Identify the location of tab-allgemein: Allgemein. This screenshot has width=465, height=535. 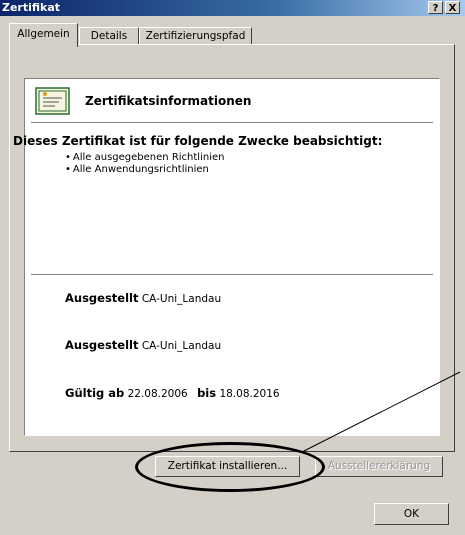
(43, 35).